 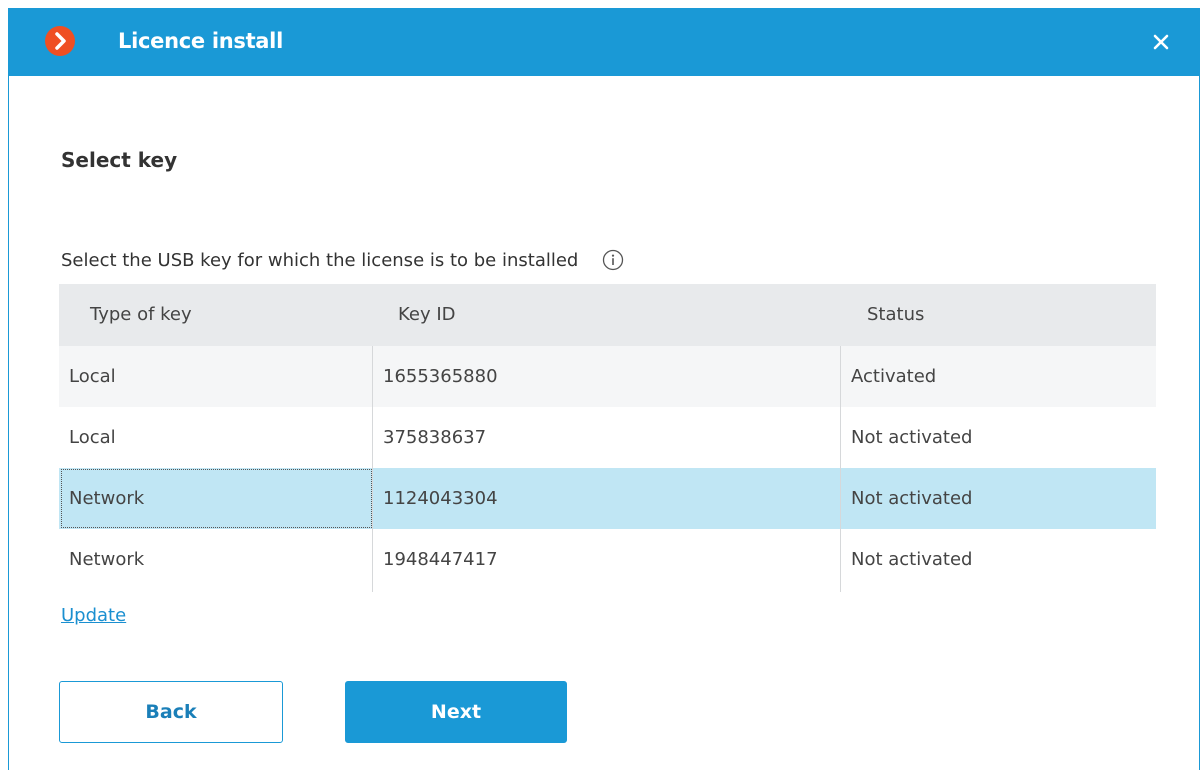 What do you see at coordinates (607, 559) in the screenshot?
I see `table-row: Network 1948447417 Not activated` at bounding box center [607, 559].